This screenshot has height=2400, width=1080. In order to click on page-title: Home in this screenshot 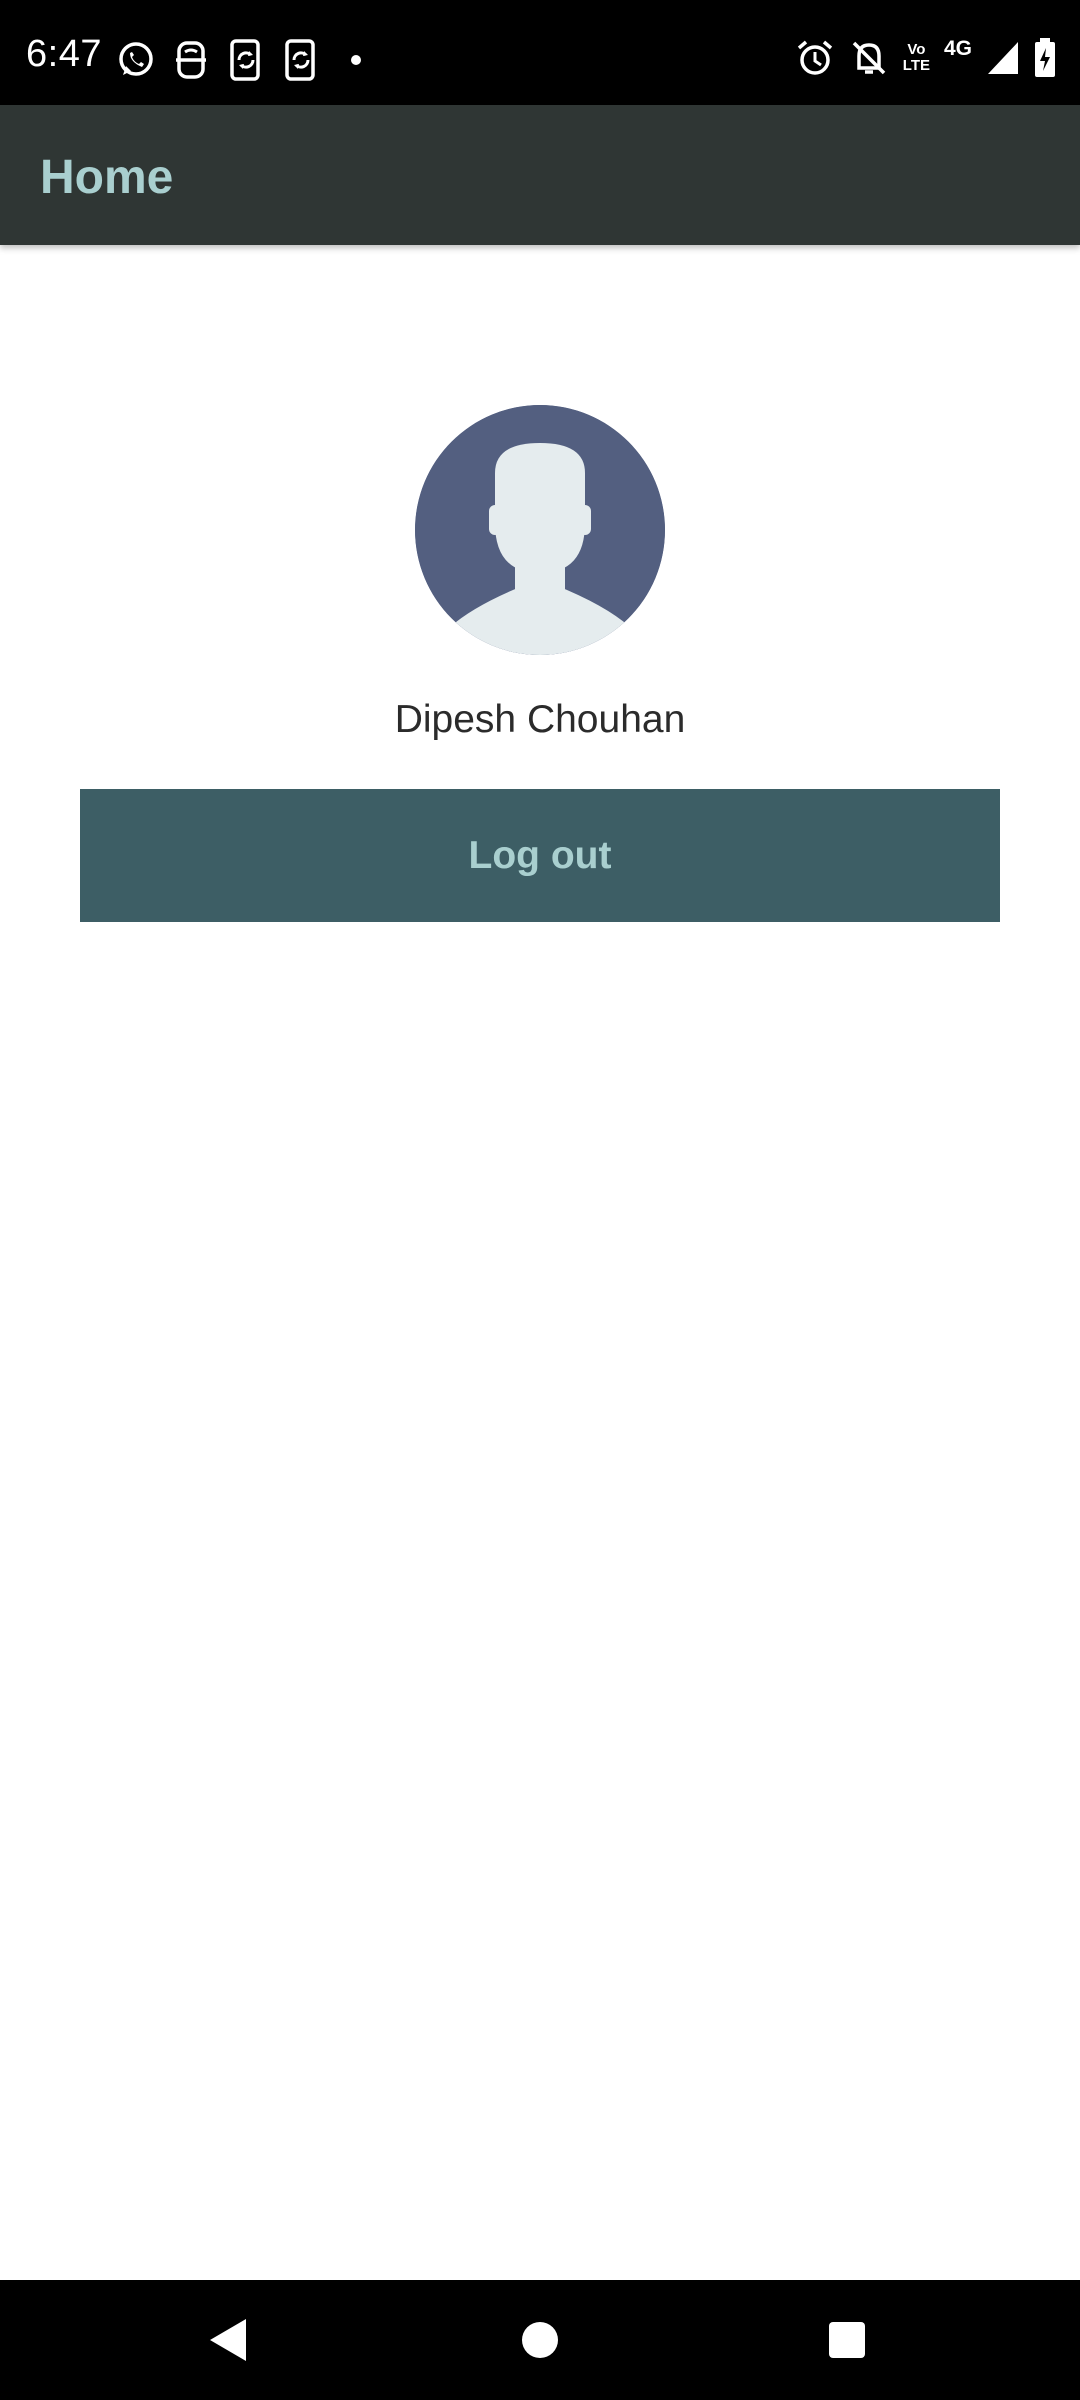, I will do `click(107, 177)`.